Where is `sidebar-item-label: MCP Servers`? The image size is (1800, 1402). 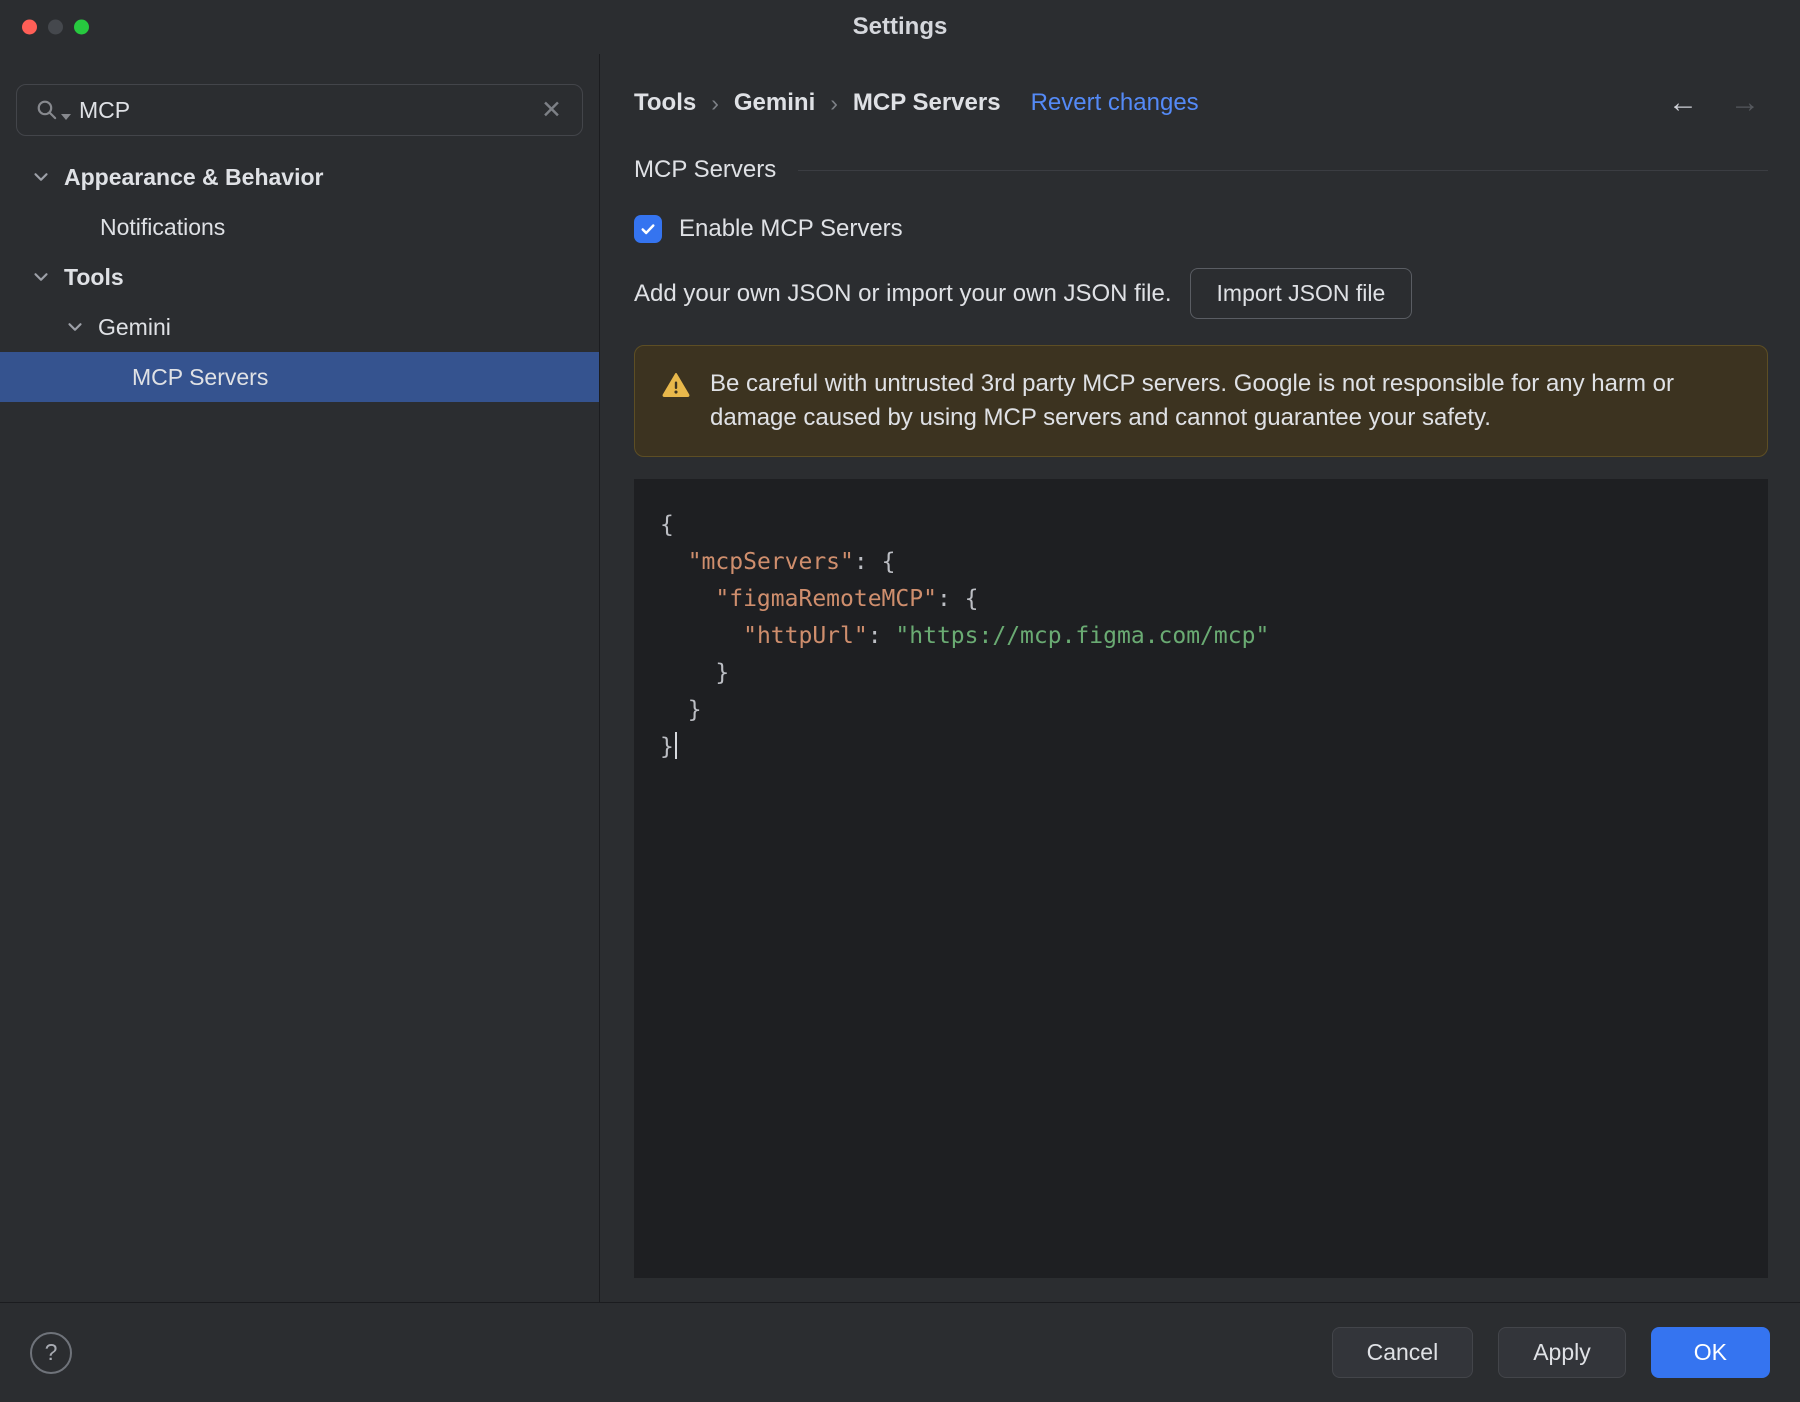
sidebar-item-label: MCP Servers is located at coordinates (200, 376).